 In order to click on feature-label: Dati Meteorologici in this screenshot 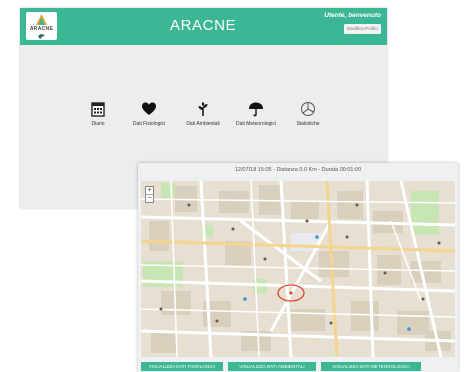, I will do `click(256, 124)`.